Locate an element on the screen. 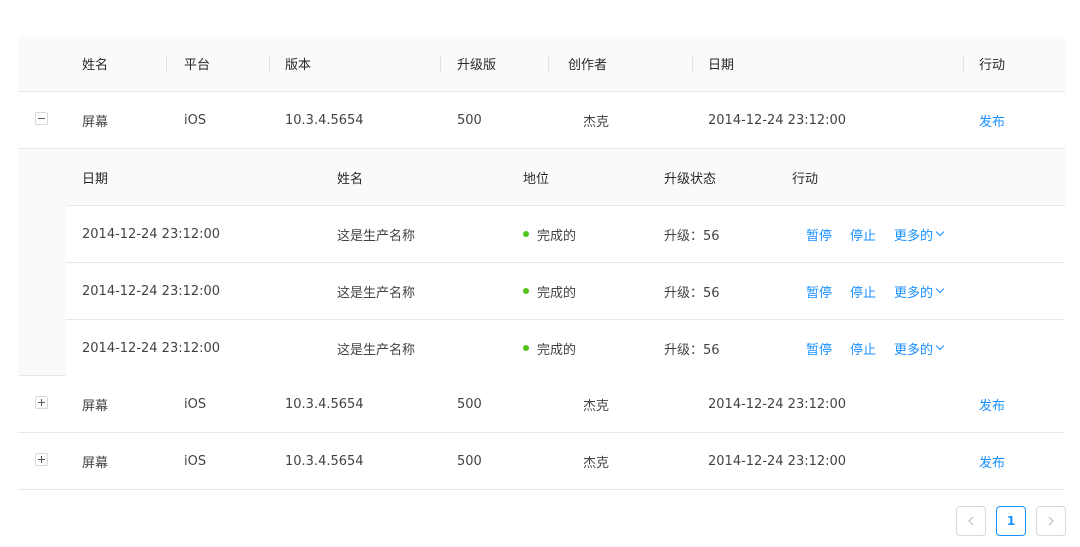 This screenshot has width=1080, height=547. header-version: 版本 is located at coordinates (298, 65).